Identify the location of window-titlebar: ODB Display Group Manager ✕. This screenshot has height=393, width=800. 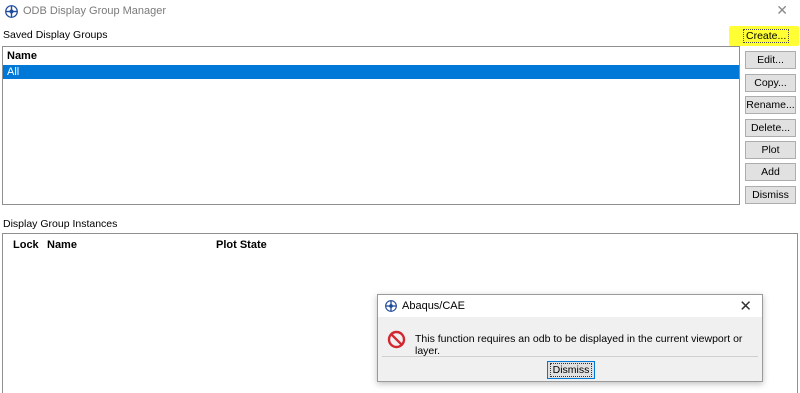
(400, 12).